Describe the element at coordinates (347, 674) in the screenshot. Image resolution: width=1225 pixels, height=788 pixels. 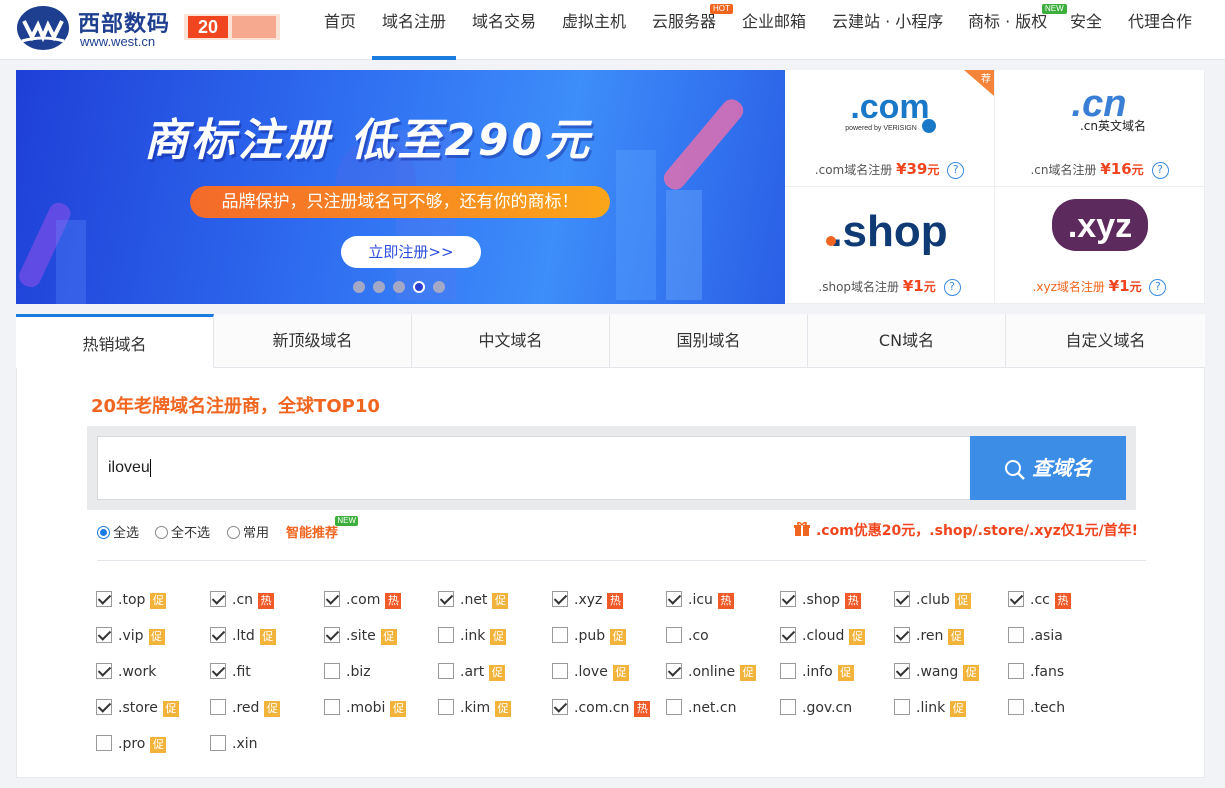
I see `tld-option: .biz` at that location.